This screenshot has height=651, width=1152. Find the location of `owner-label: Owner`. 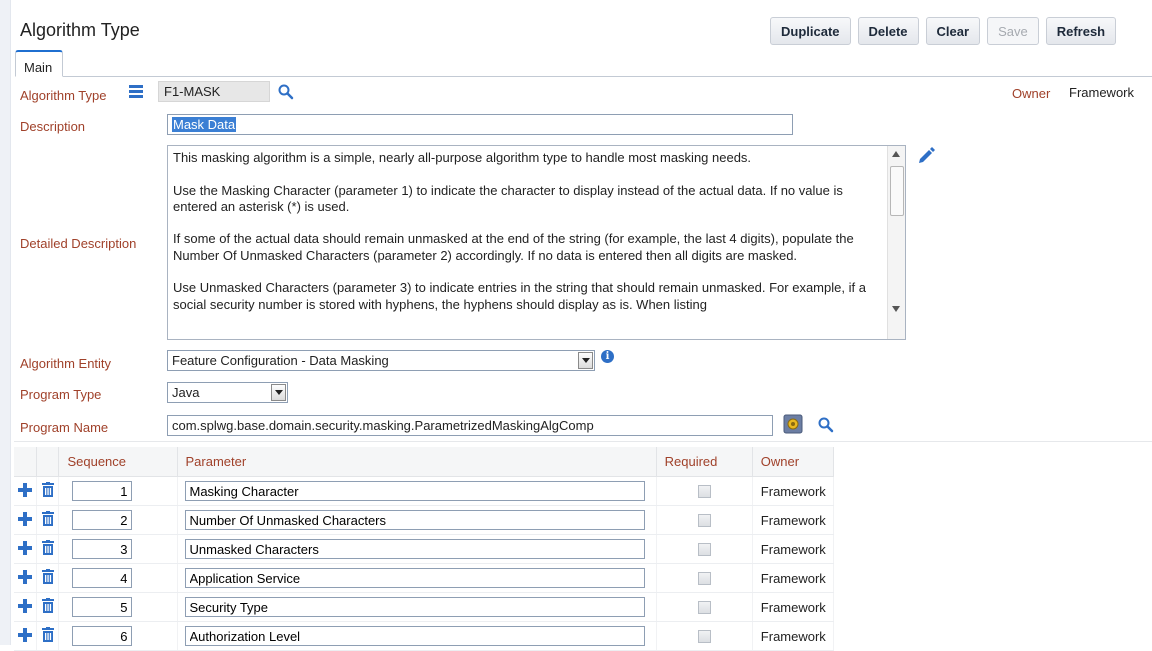

owner-label: Owner is located at coordinates (1031, 93).